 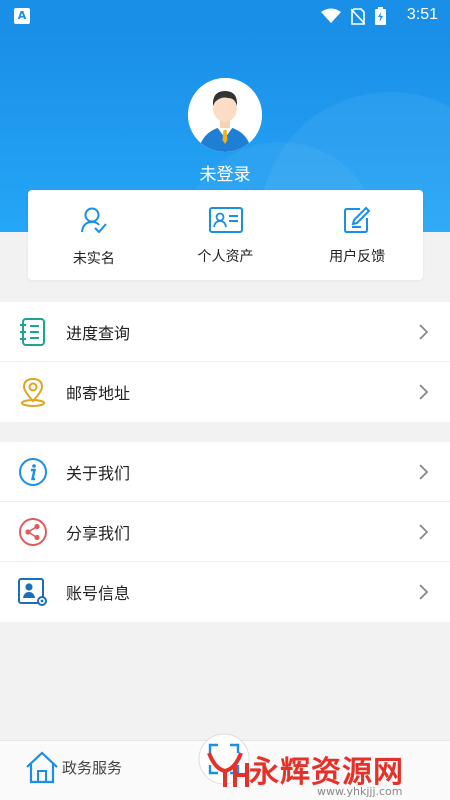 What do you see at coordinates (357, 257) in the screenshot?
I see `quick-action-label: 用户反馈` at bounding box center [357, 257].